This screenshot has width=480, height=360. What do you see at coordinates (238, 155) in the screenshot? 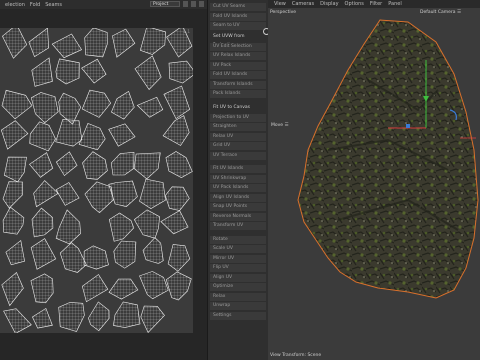
I see `command-item: UV Terrace` at bounding box center [238, 155].